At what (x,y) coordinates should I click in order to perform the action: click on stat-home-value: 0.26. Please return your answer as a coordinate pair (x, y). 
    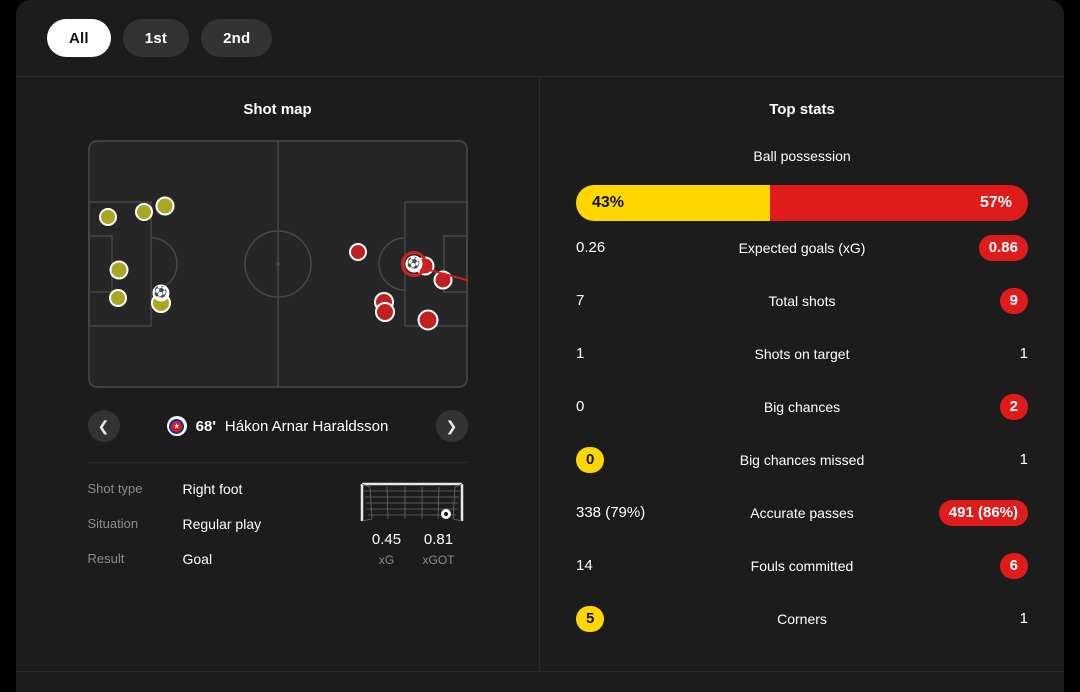
    Looking at the image, I should click on (591, 247).